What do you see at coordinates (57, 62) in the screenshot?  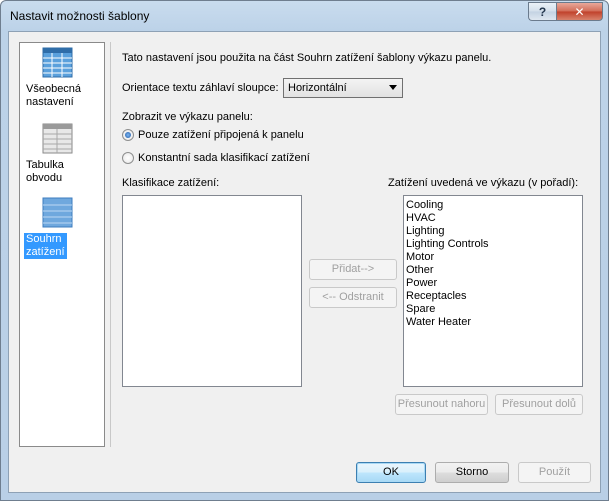 I see `general-settings-icon` at bounding box center [57, 62].